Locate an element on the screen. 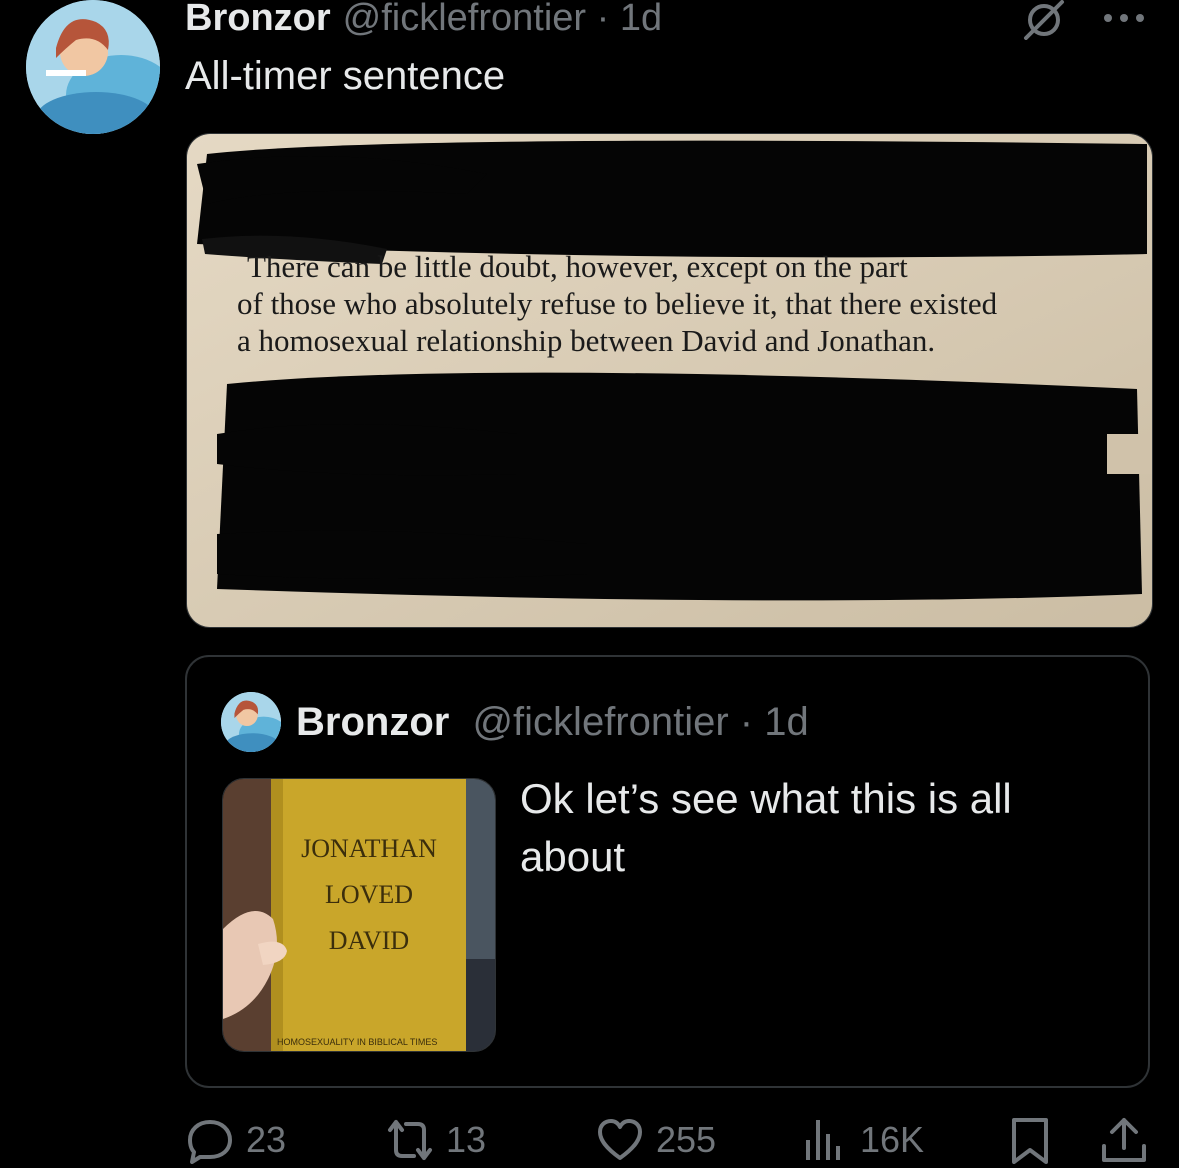 The image size is (1179, 1168). views-count: 16K is located at coordinates (892, 1139).